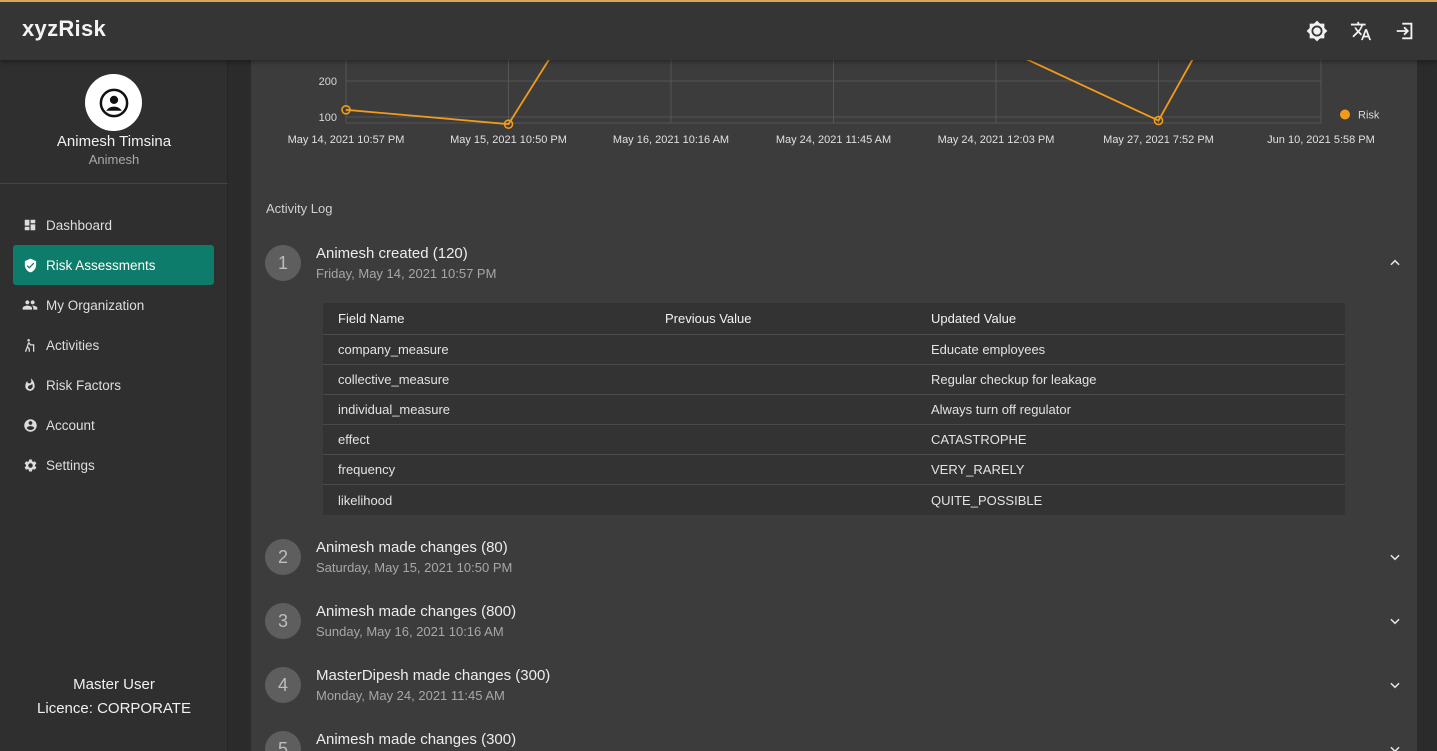 The width and height of the screenshot is (1437, 751). Describe the element at coordinates (79, 225) in the screenshot. I see `sidebar-item-label: Dashboard` at that location.